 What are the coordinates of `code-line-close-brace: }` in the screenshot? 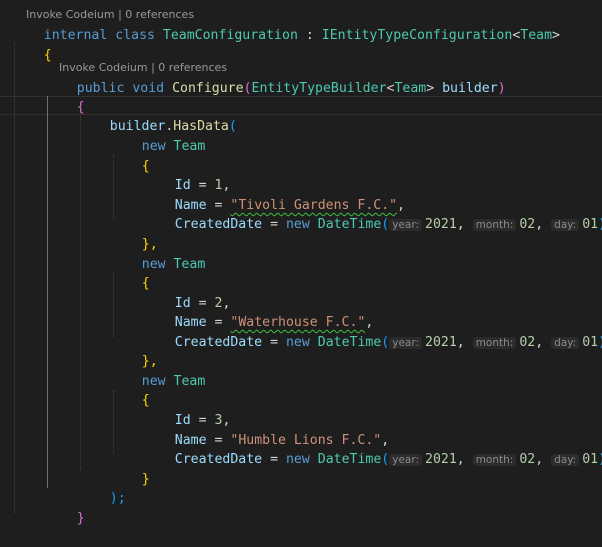 It's located at (356, 469).